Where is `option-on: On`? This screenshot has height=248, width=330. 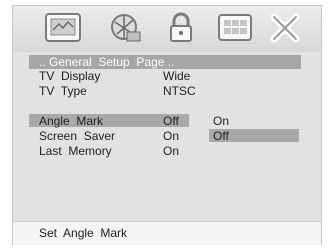
option-on: On is located at coordinates (221, 121).